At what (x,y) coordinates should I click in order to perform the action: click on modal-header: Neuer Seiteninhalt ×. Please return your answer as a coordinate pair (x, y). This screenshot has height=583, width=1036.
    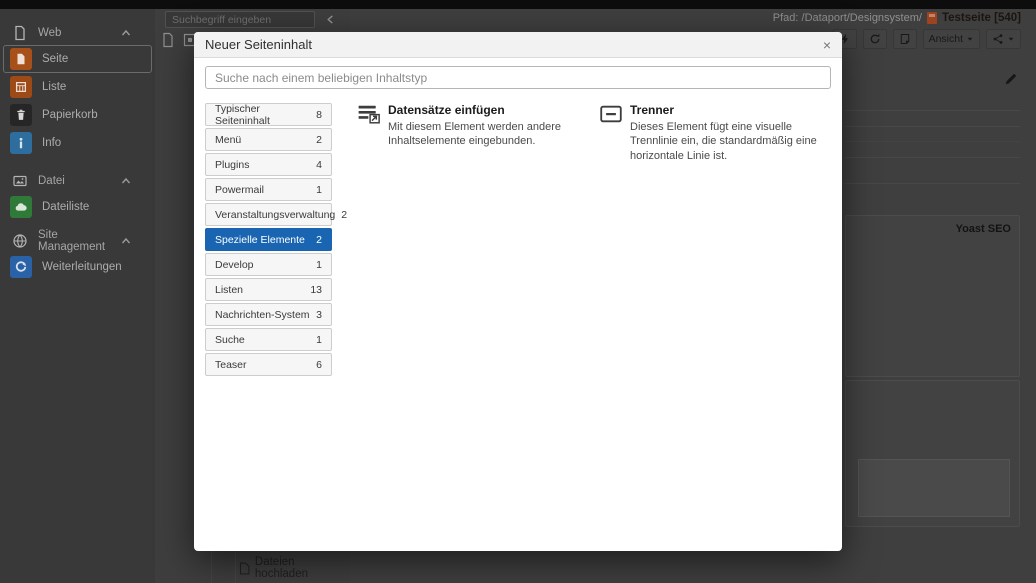
    Looking at the image, I should click on (518, 45).